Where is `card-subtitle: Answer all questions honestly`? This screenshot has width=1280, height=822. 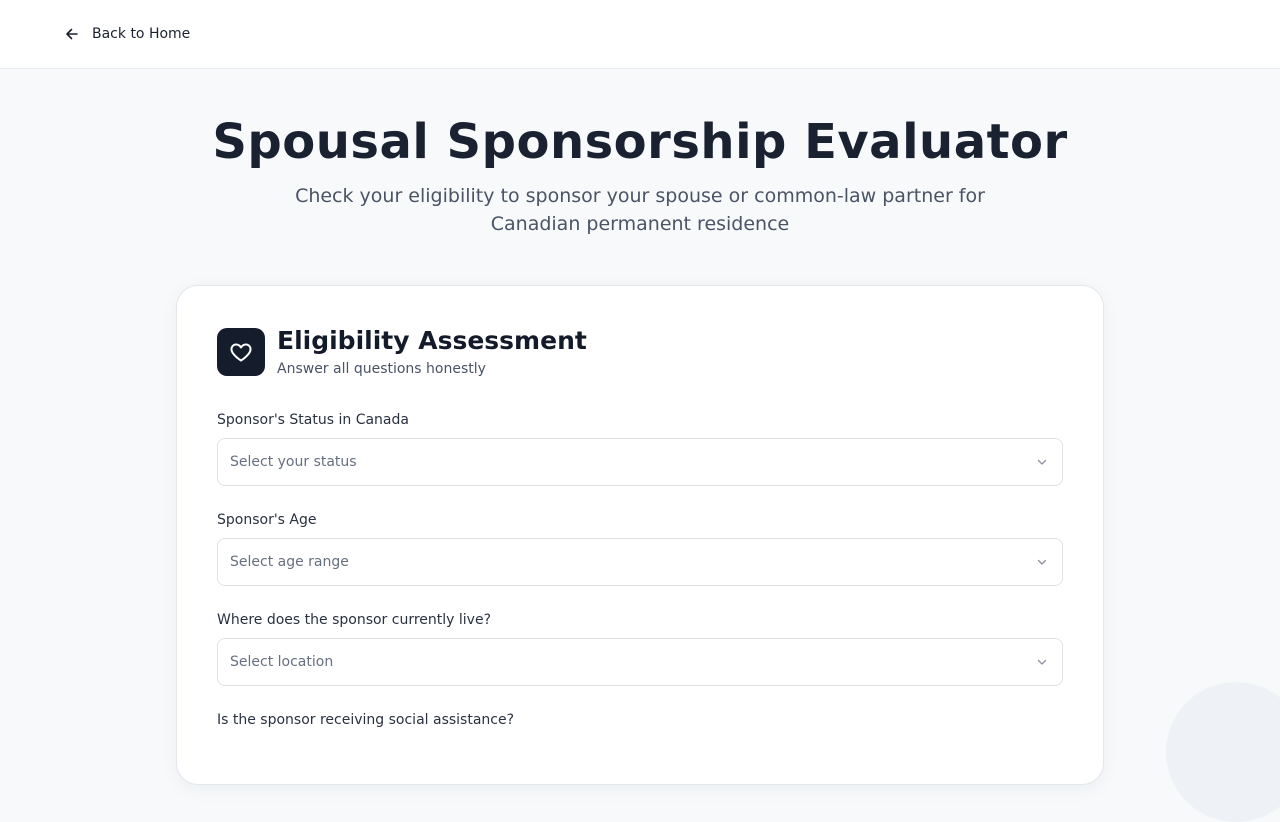 card-subtitle: Answer all questions honestly is located at coordinates (381, 369).